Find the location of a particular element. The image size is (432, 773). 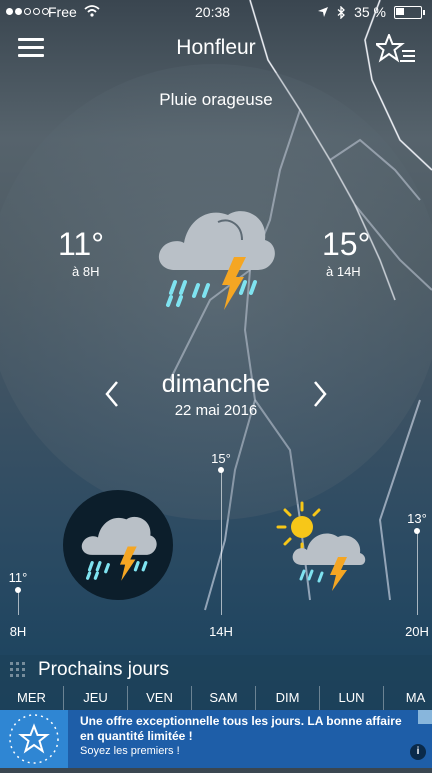

hourly-bar-8h is located at coordinates (18, 602).